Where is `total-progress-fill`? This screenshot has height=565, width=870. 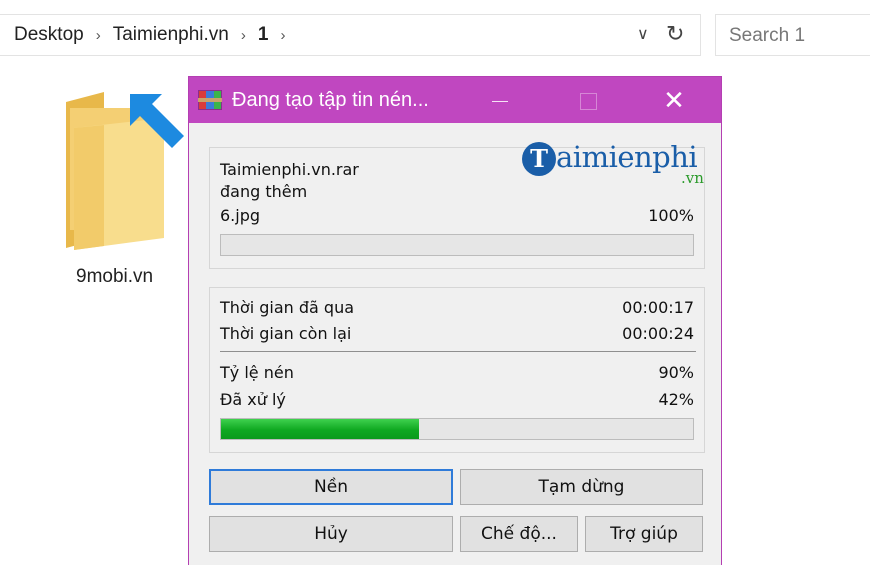 total-progress-fill is located at coordinates (320, 429).